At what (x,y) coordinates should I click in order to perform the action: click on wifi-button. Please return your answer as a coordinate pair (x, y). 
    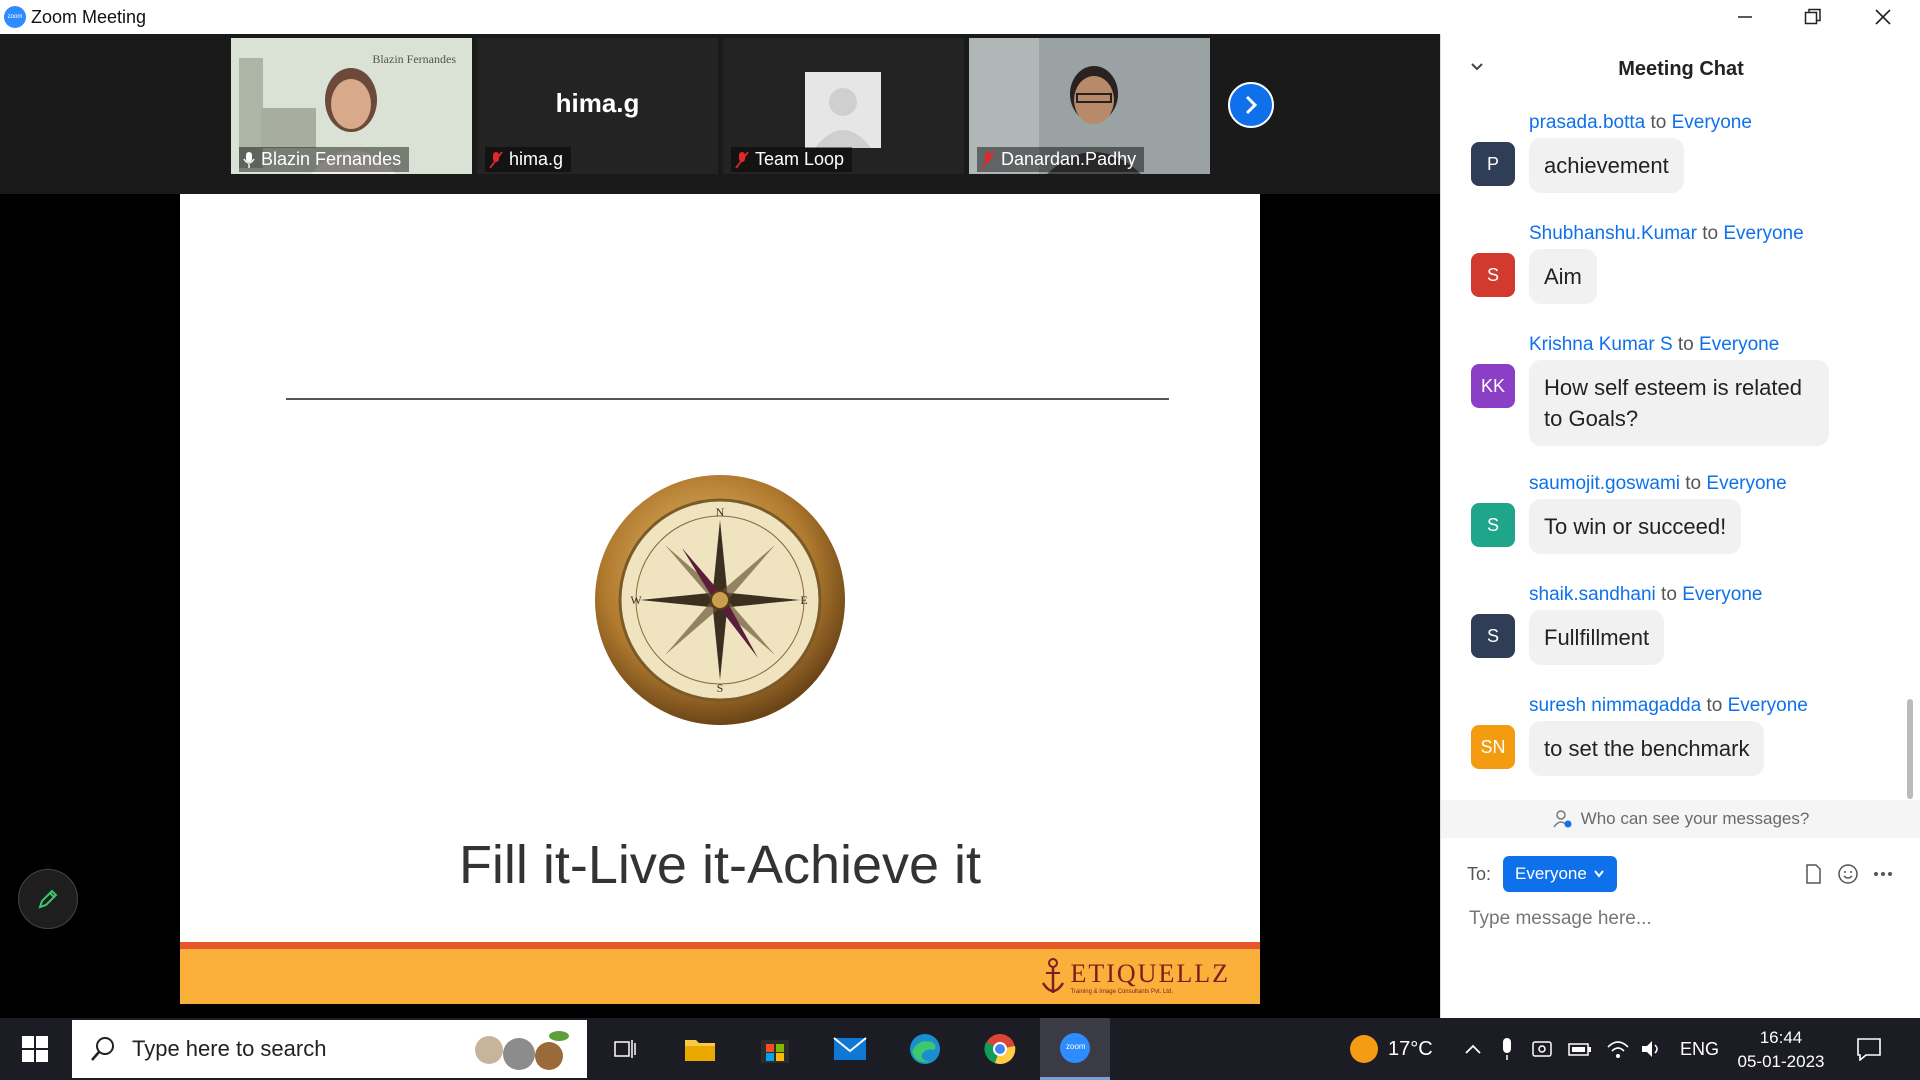
    Looking at the image, I should click on (1618, 1049).